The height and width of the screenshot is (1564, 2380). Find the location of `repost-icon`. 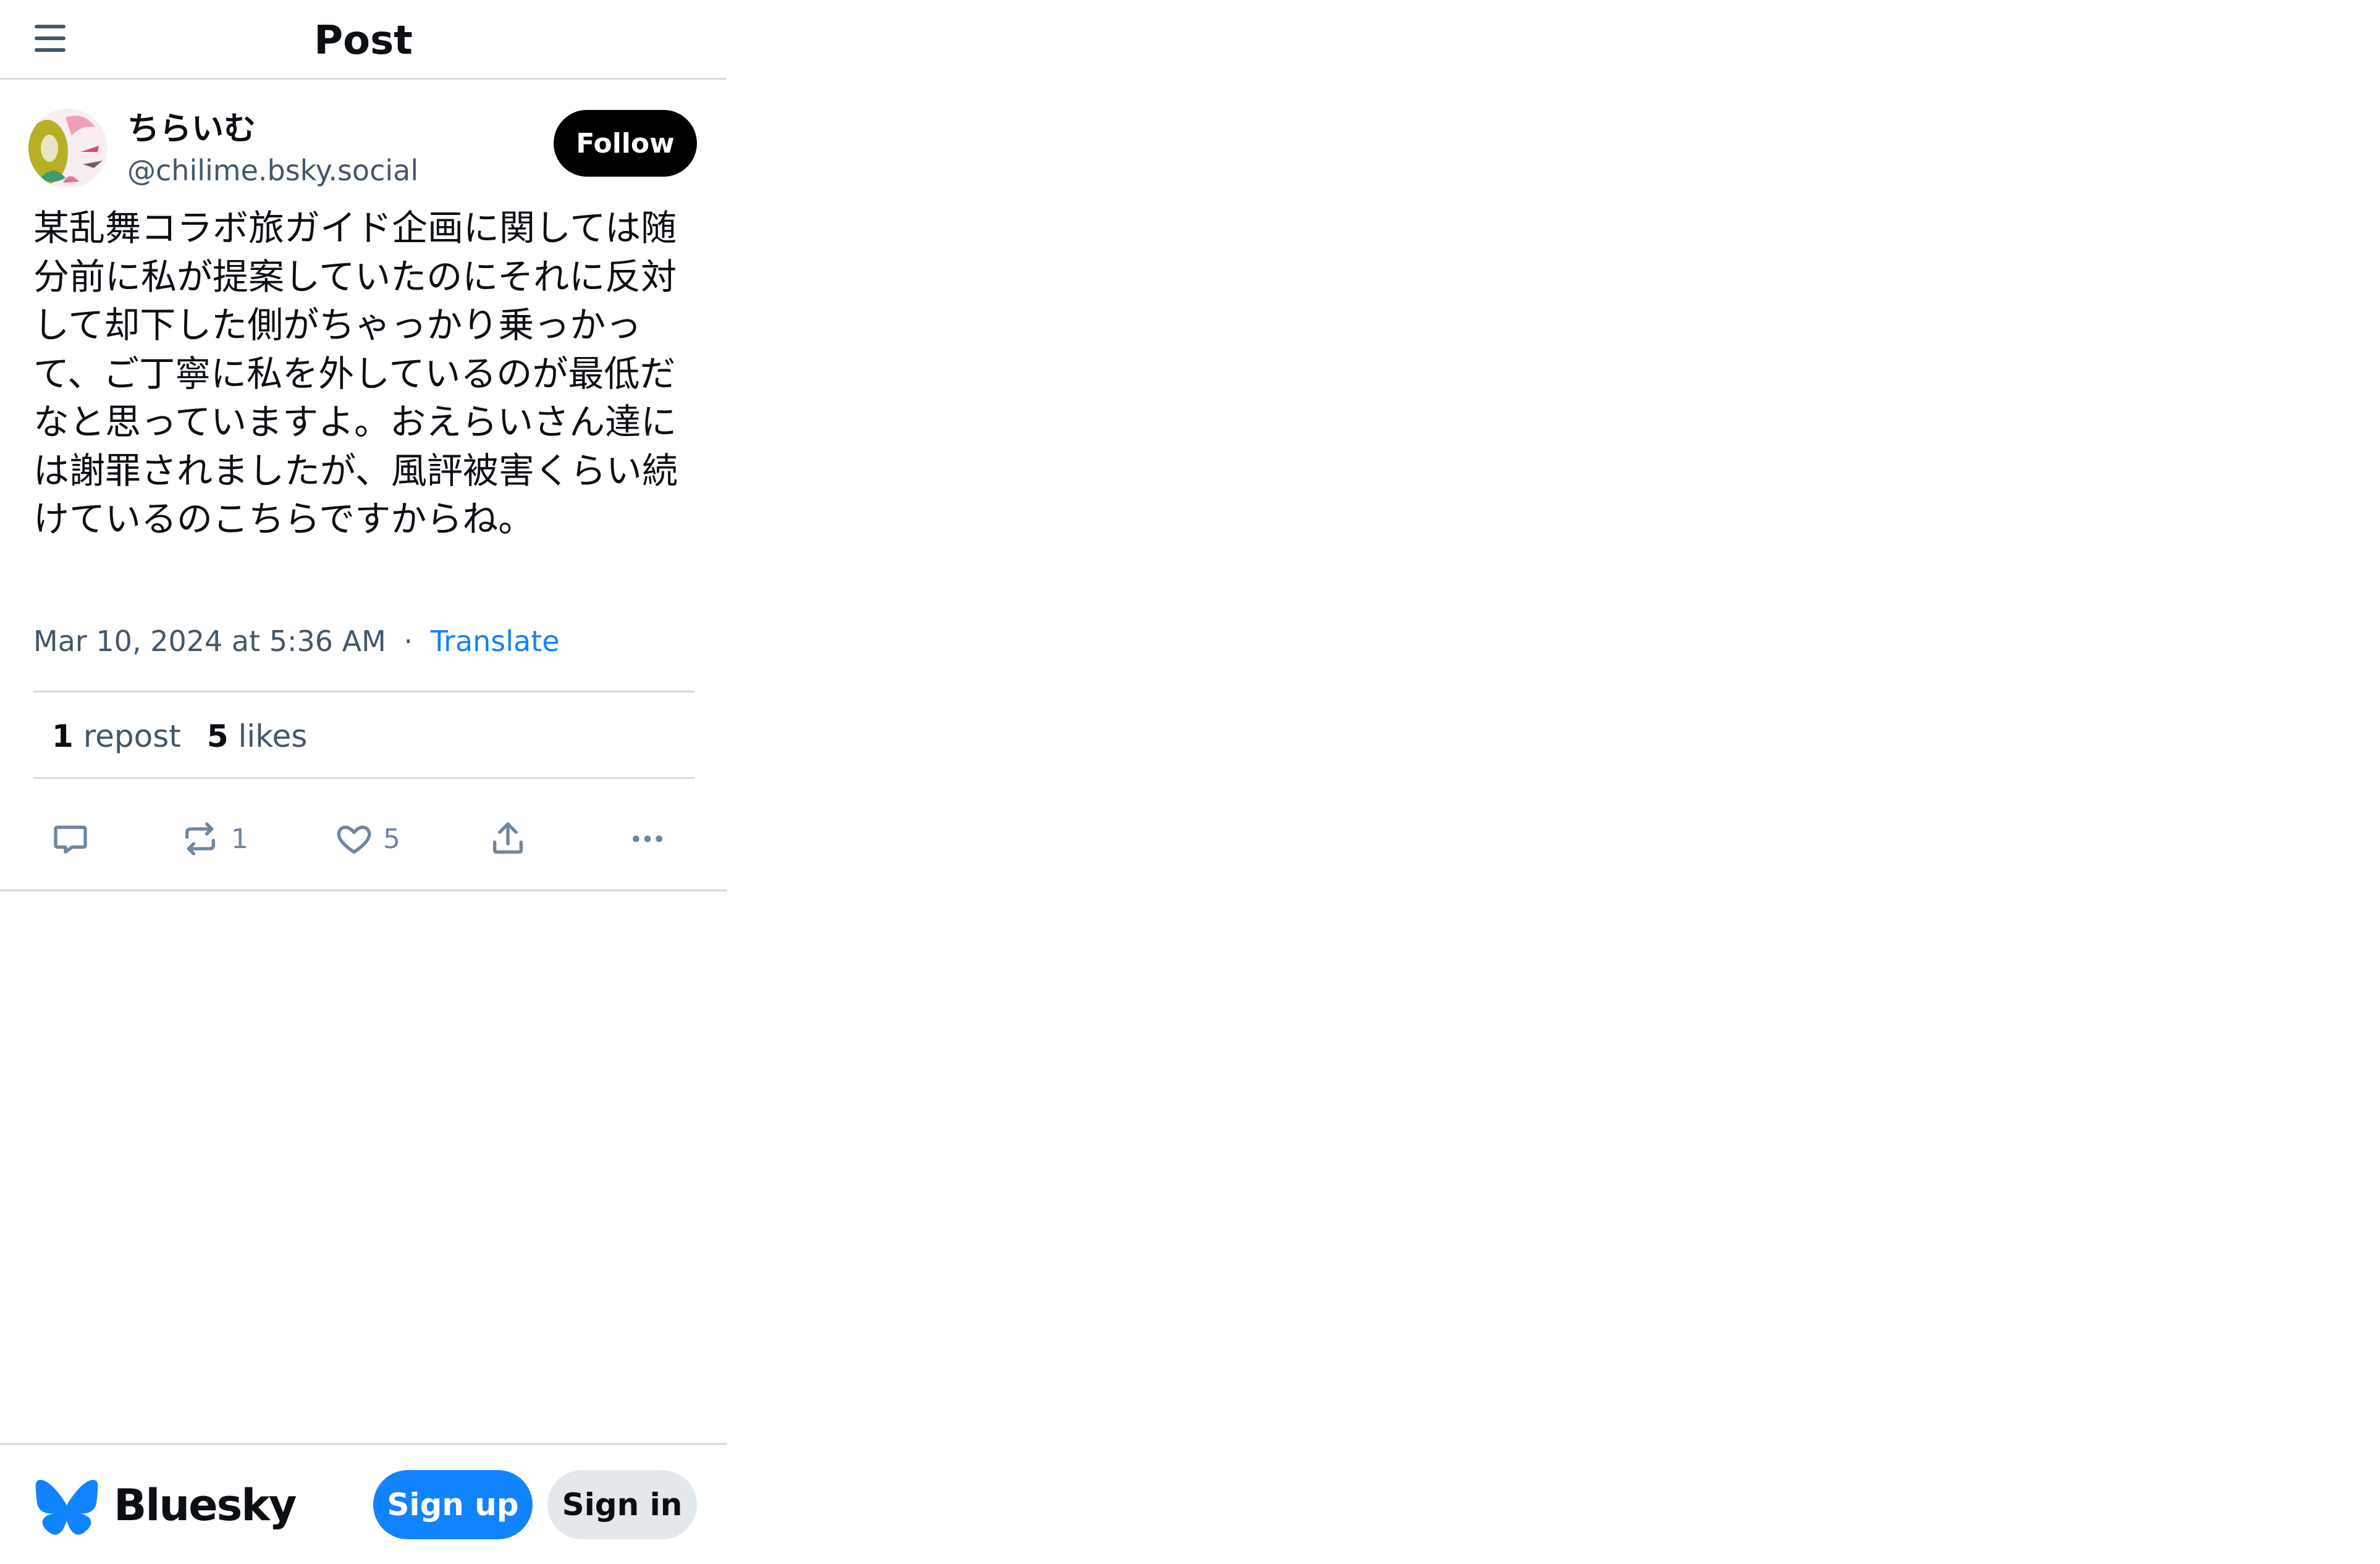

repost-icon is located at coordinates (200, 839).